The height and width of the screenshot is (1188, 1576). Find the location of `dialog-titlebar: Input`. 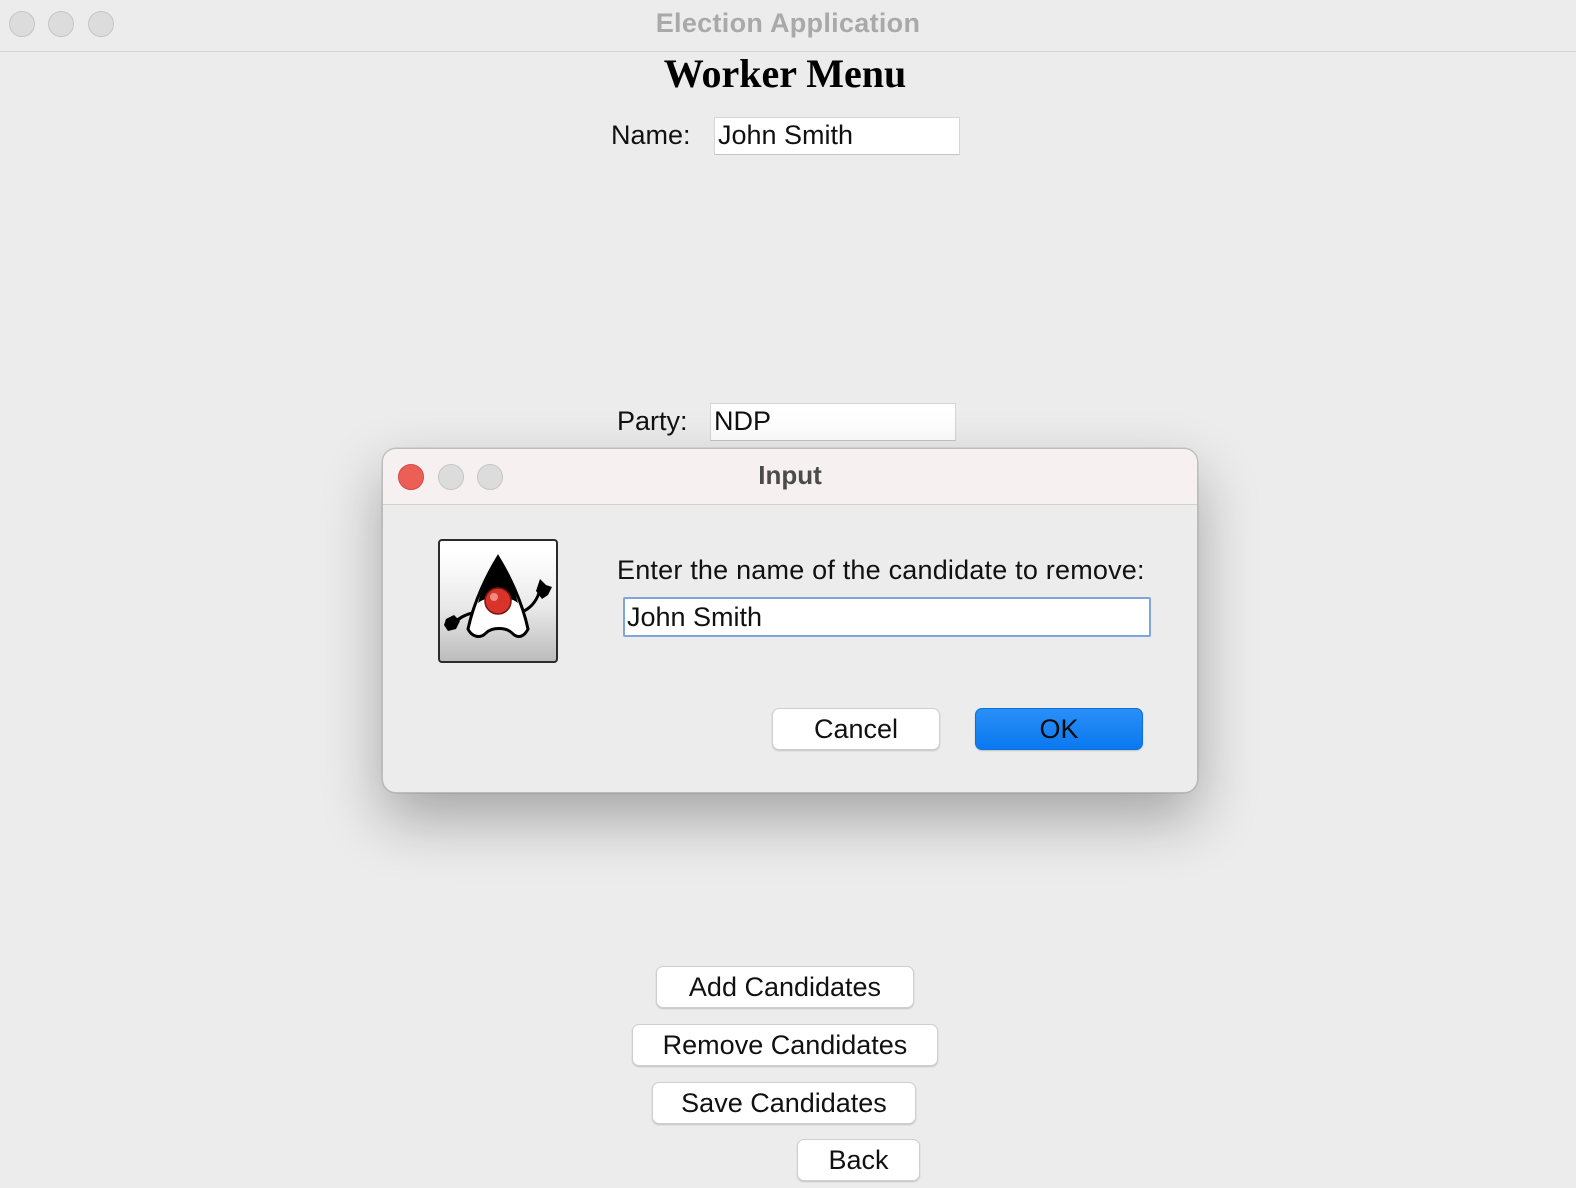

dialog-titlebar: Input is located at coordinates (790, 477).